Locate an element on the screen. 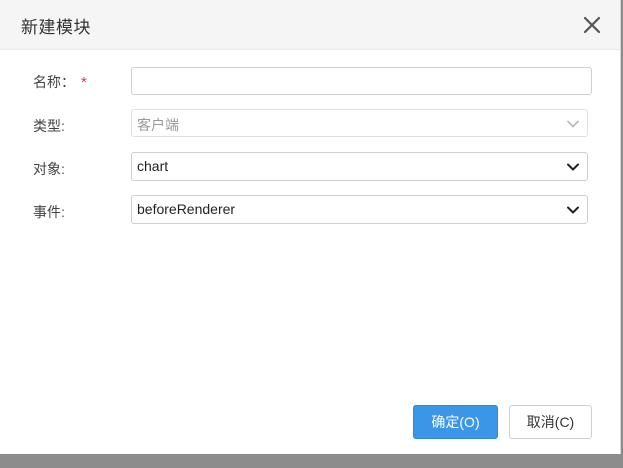 The image size is (623, 468). name-label: 名称： * is located at coordinates (60, 82).